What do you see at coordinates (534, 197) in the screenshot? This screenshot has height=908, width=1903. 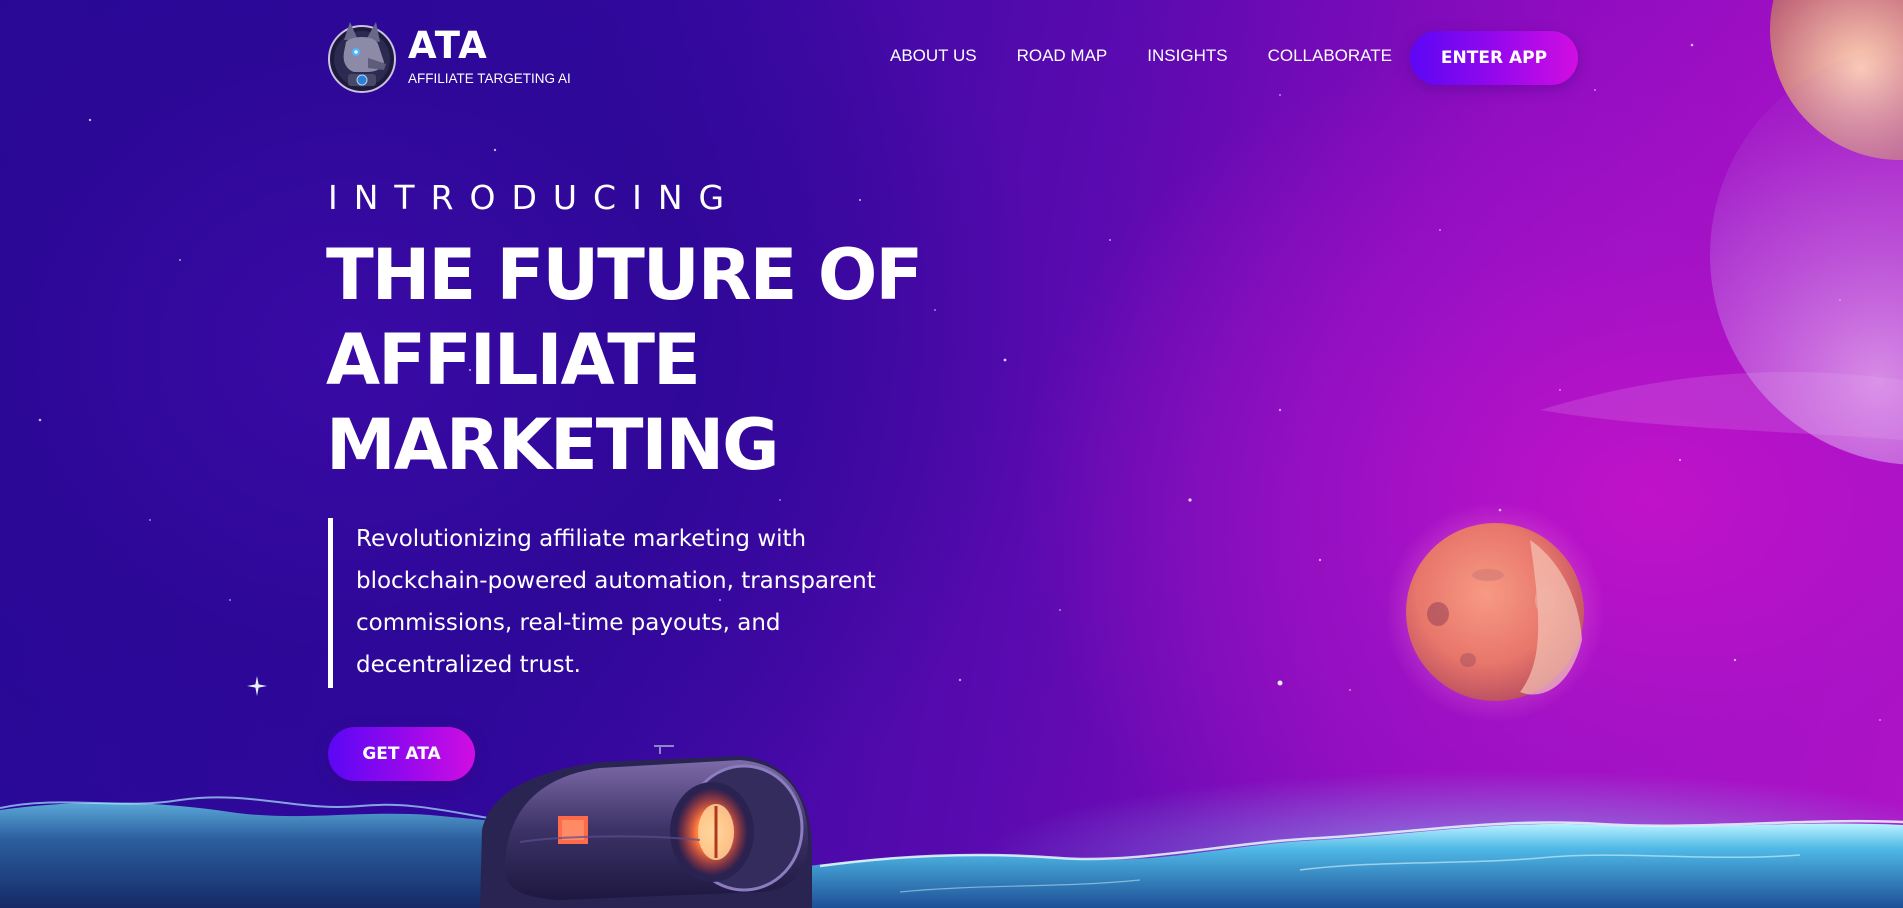 I see `hero-eyebrow: INTRODUCING` at bounding box center [534, 197].